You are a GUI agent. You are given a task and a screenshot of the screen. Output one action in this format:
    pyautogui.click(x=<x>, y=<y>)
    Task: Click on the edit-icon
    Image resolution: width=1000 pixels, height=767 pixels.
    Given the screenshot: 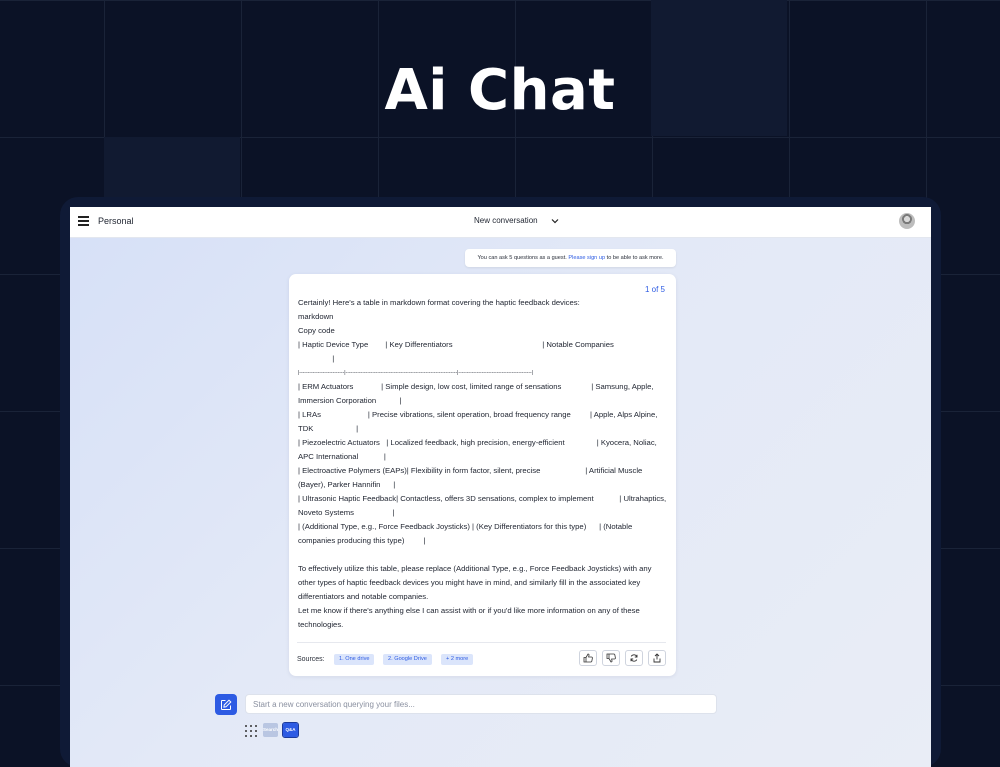 What is the action you would take?
    pyautogui.click(x=226, y=704)
    